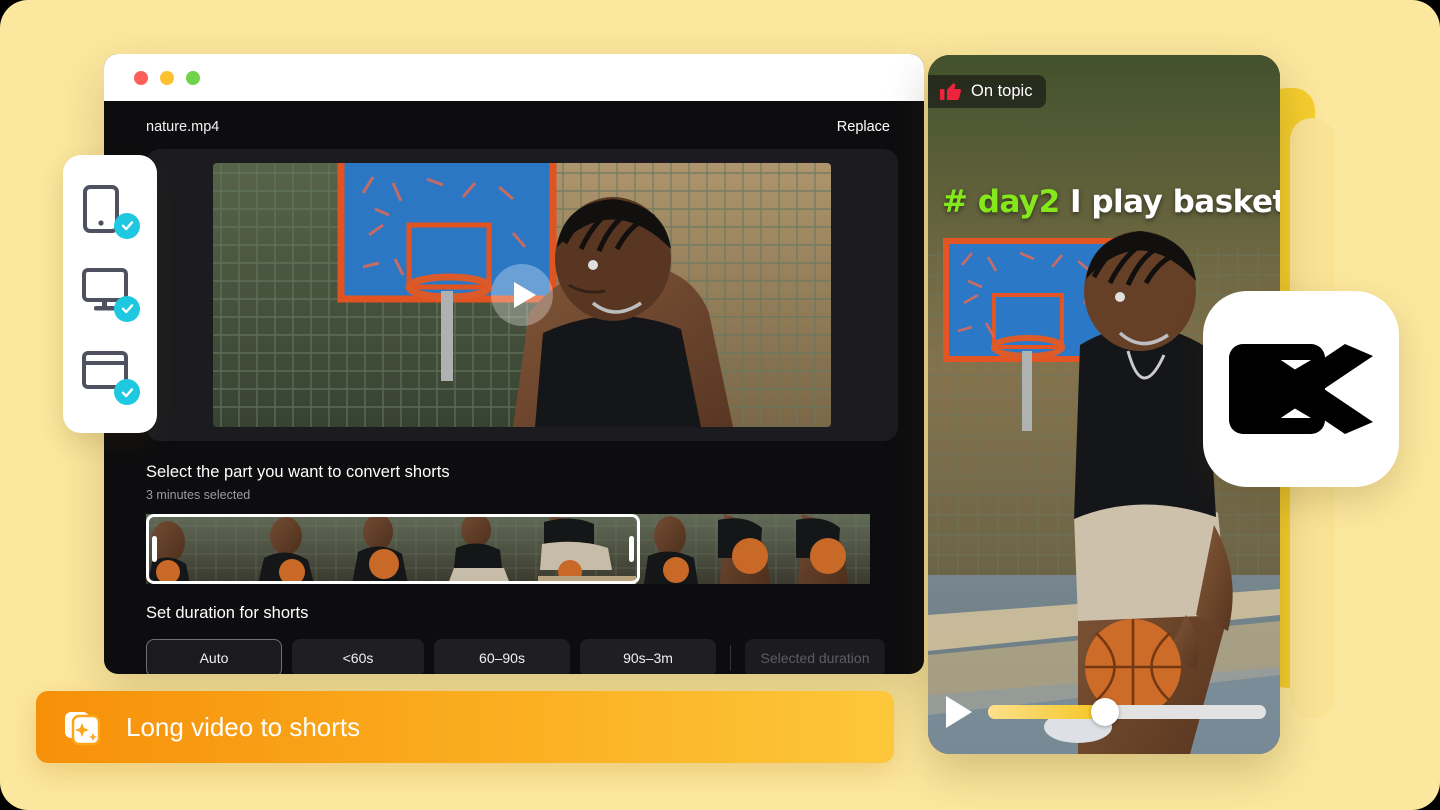 The image size is (1440, 810). What do you see at coordinates (83, 729) in the screenshot?
I see `shorts-stack-icon` at bounding box center [83, 729].